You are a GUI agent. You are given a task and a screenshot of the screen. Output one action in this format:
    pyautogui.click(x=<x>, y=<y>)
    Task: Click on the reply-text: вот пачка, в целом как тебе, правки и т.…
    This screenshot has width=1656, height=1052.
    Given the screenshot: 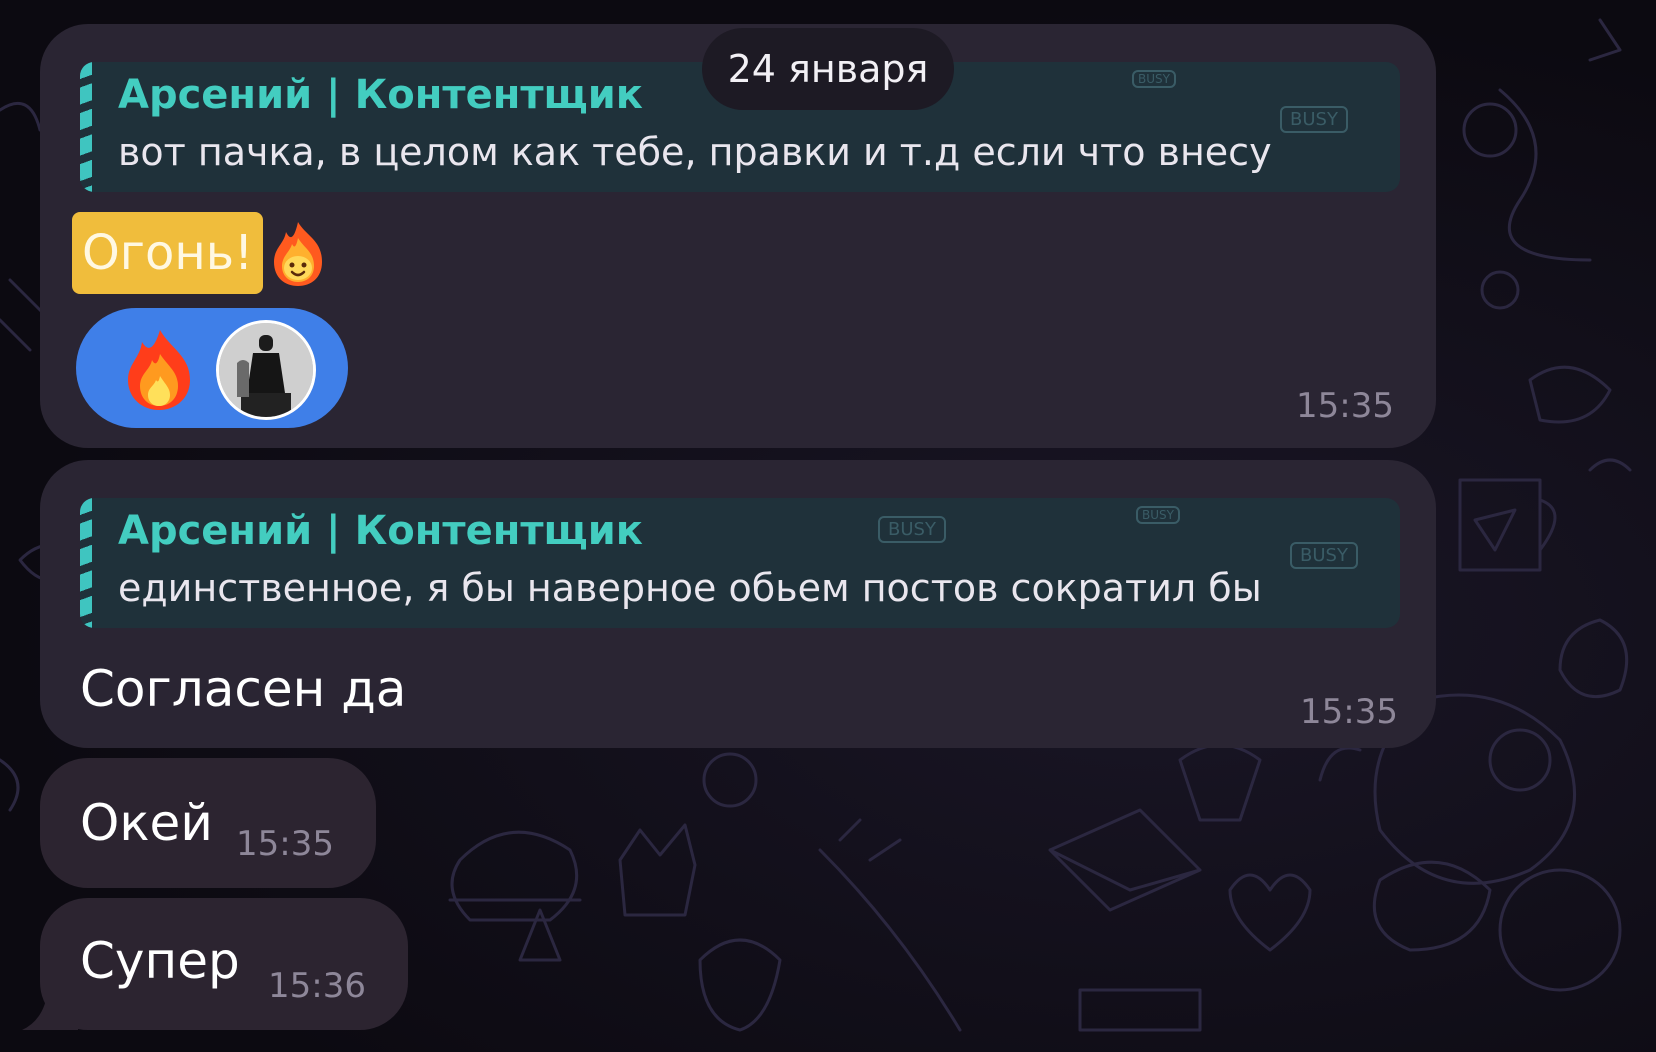 What is the action you would take?
    pyautogui.click(x=695, y=152)
    